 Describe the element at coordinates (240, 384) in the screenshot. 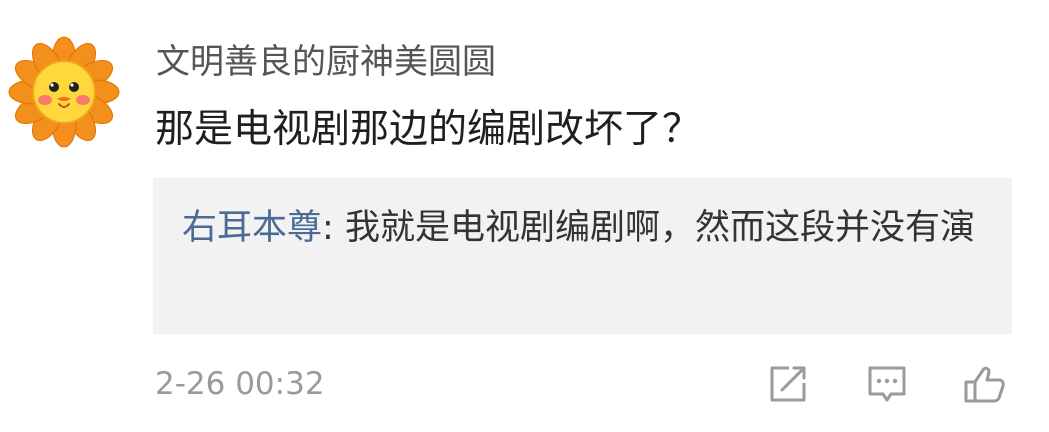

I see `timestamp: 2-26 00:32` at that location.